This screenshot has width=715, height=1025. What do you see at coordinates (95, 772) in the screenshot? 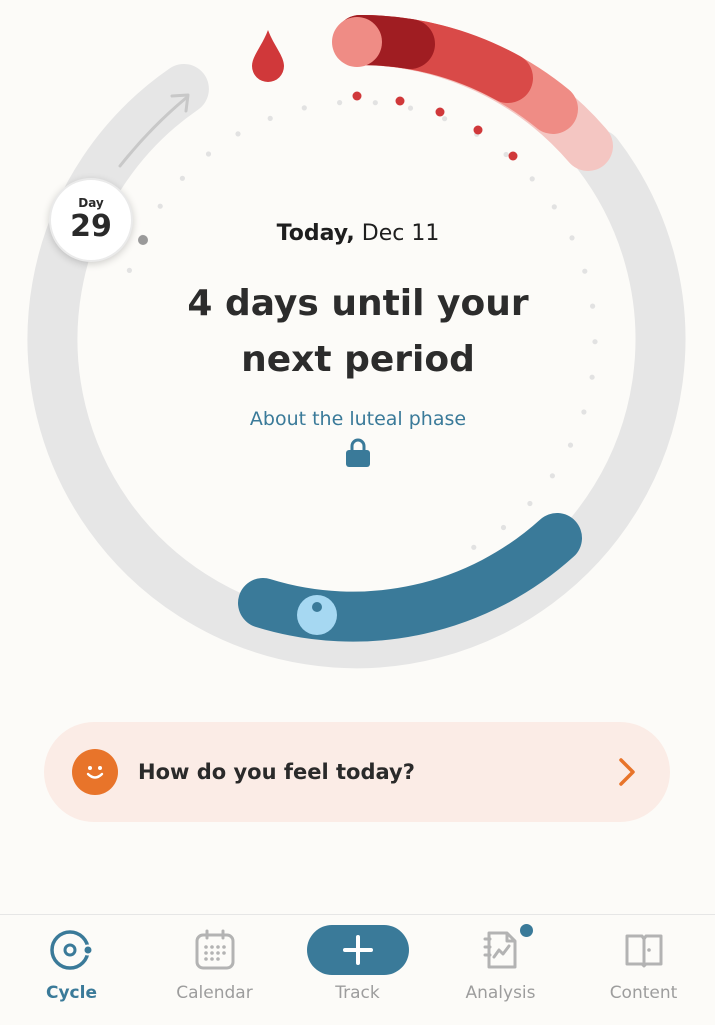
I see `smiley-face-icon` at bounding box center [95, 772].